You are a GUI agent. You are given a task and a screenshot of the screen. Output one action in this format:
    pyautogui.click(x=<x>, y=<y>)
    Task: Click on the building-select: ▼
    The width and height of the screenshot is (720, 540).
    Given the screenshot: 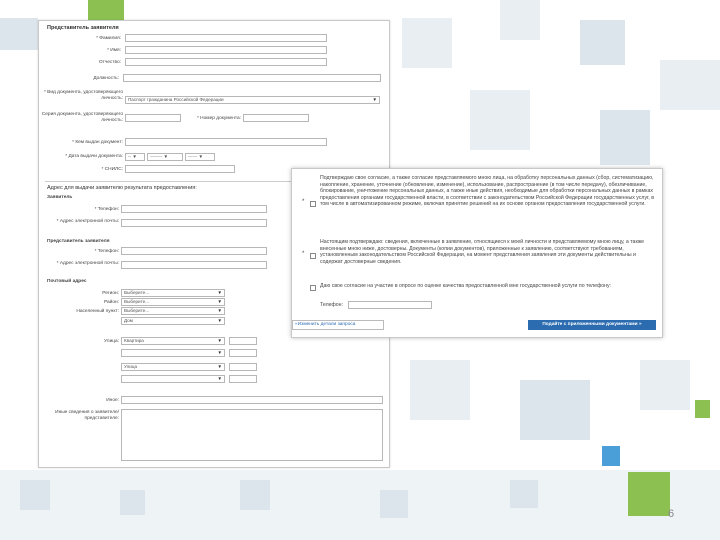 What is the action you would take?
    pyautogui.click(x=173, y=353)
    